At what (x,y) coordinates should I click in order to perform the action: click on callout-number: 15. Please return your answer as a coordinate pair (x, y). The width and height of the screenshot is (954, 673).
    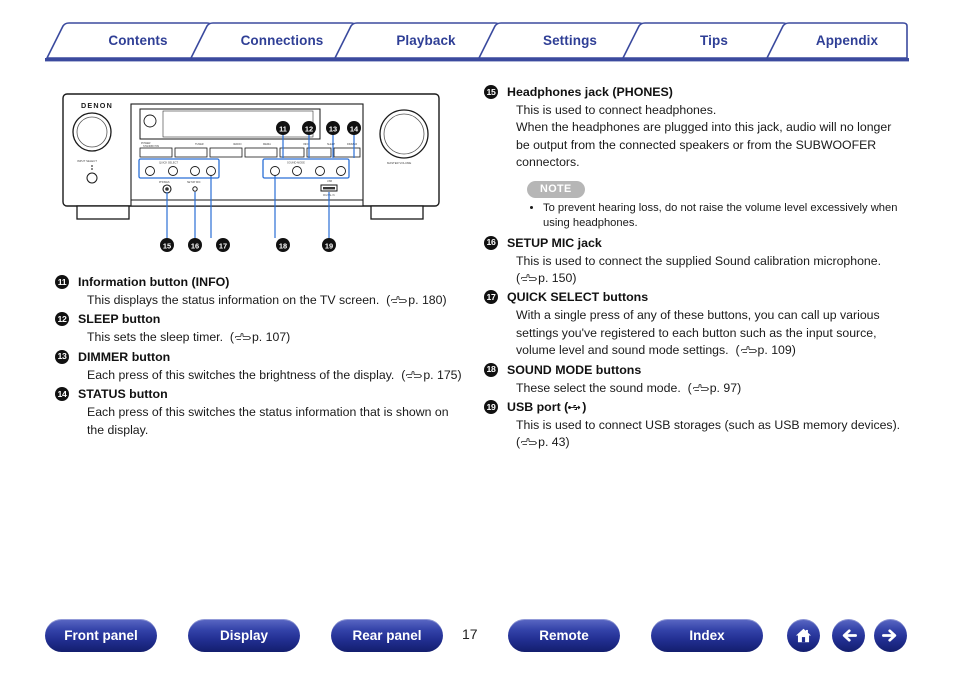
    Looking at the image, I should click on (491, 92).